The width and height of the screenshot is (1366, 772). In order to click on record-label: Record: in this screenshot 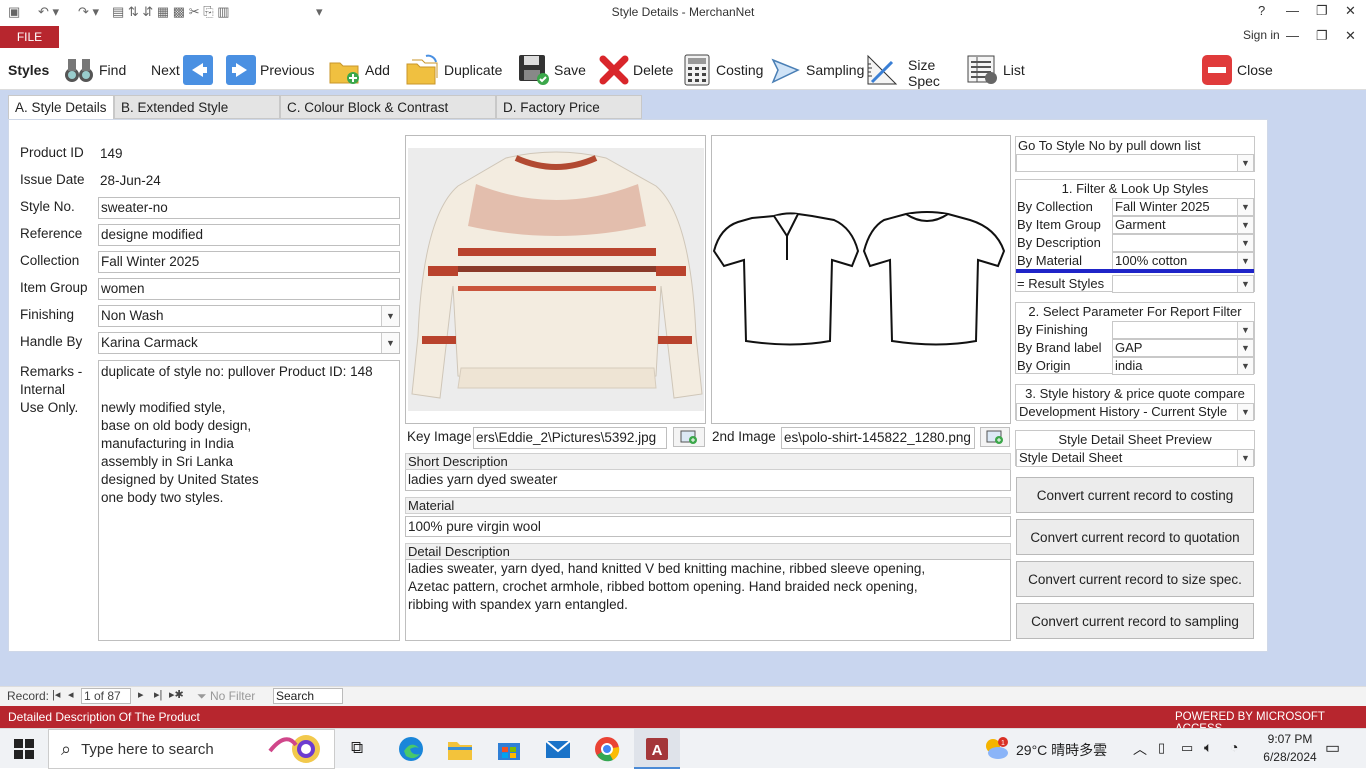, I will do `click(28, 696)`.